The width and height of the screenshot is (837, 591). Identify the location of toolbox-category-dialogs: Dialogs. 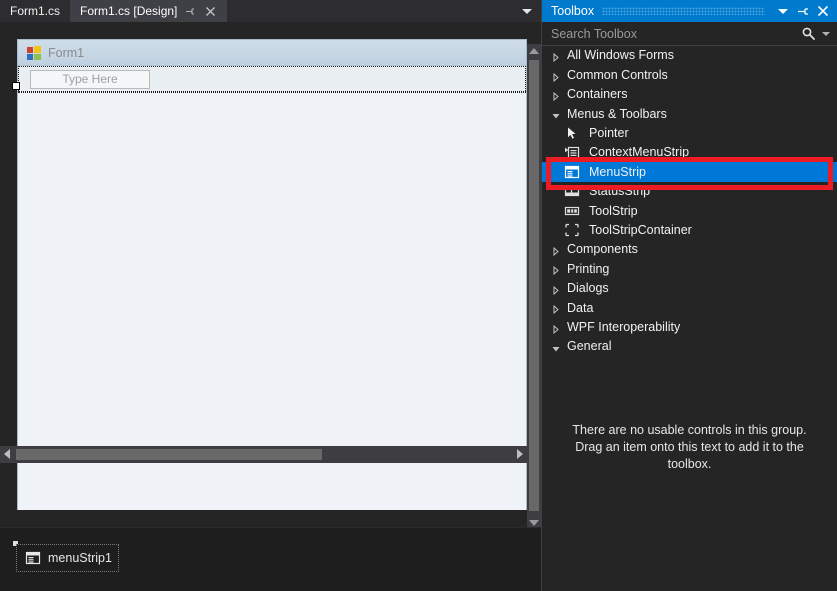
(689, 288).